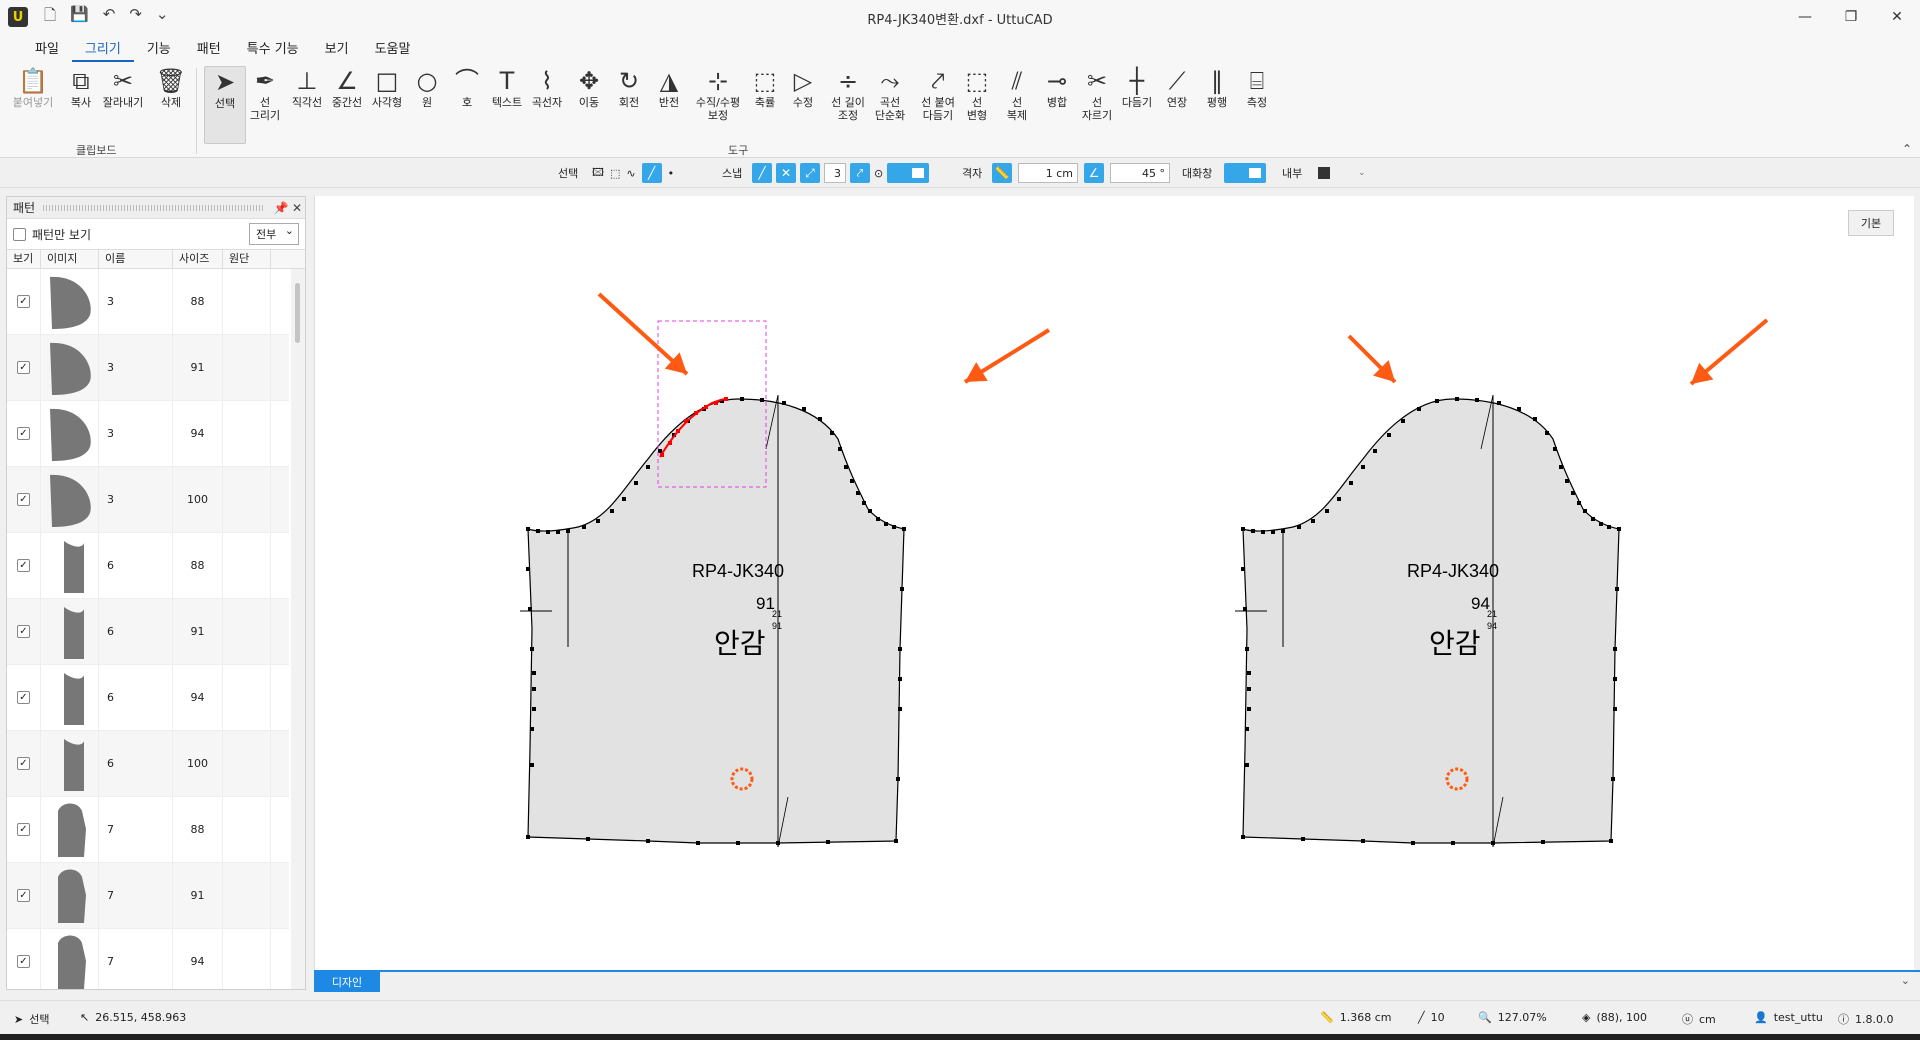 This screenshot has height=1040, width=1920. I want to click on piece-filter-icon: ⬚, so click(615, 173).